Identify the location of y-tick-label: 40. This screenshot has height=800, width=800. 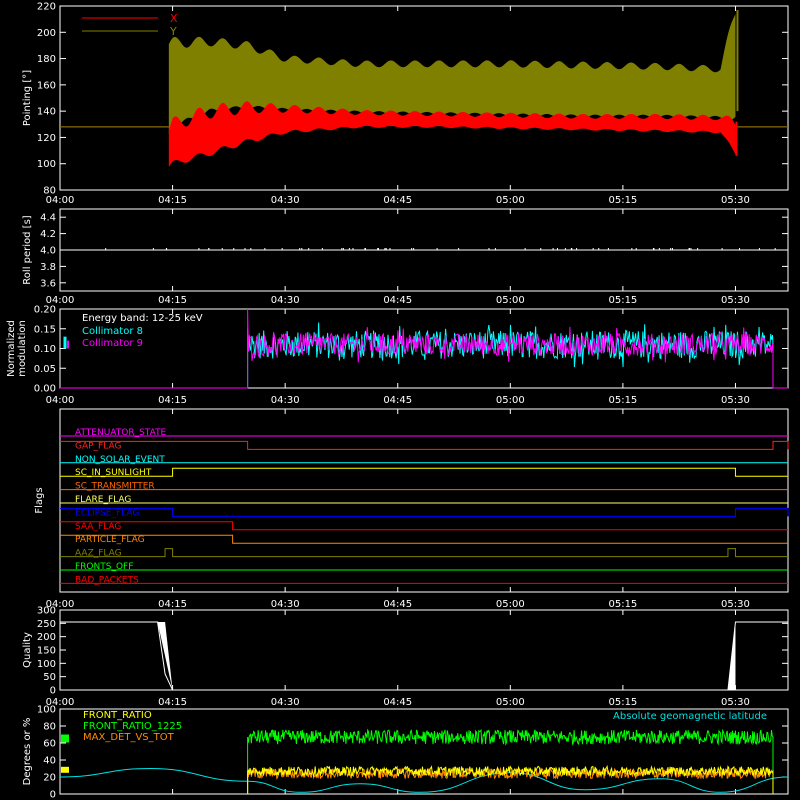
(49, 761).